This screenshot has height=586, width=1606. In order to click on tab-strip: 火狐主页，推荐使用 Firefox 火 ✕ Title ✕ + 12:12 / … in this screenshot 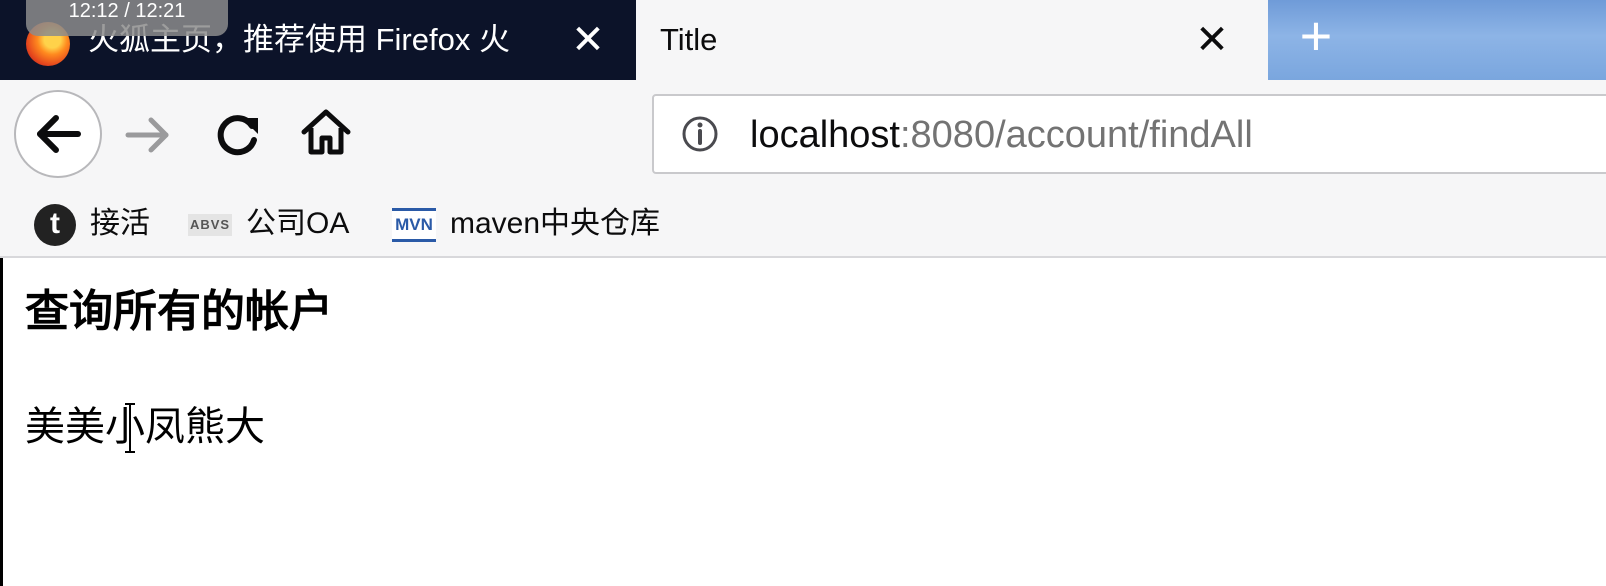, I will do `click(803, 40)`.